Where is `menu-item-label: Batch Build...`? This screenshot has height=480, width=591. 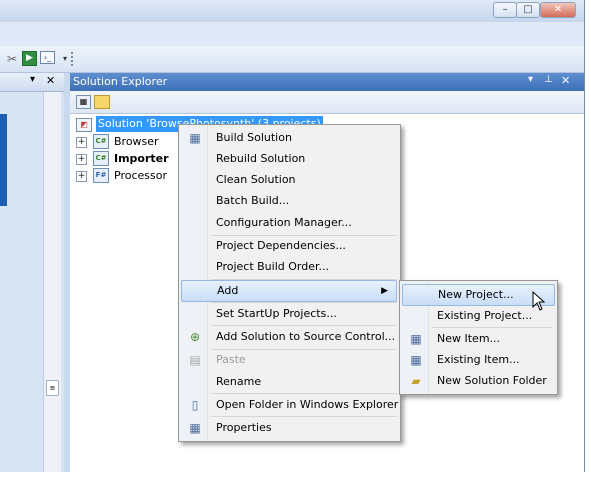 menu-item-label: Batch Build... is located at coordinates (253, 200).